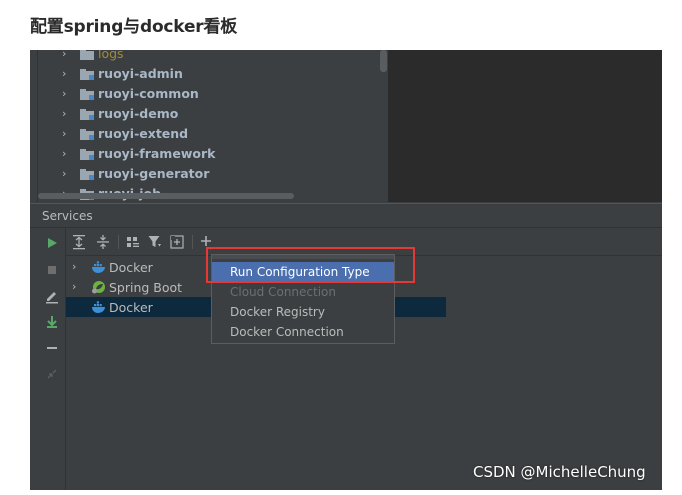  What do you see at coordinates (138, 113) in the screenshot?
I see `tree-item-label: ruoyi-demo` at bounding box center [138, 113].